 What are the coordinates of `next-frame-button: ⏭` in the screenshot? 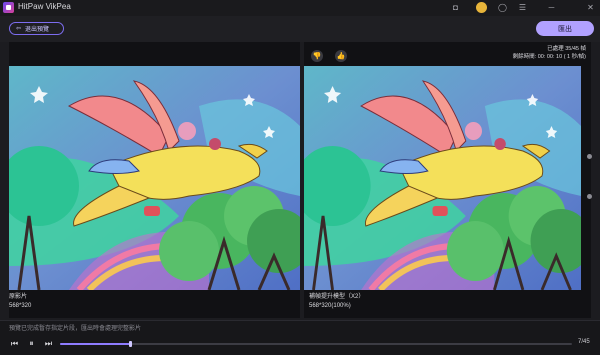 It's located at (48, 343).